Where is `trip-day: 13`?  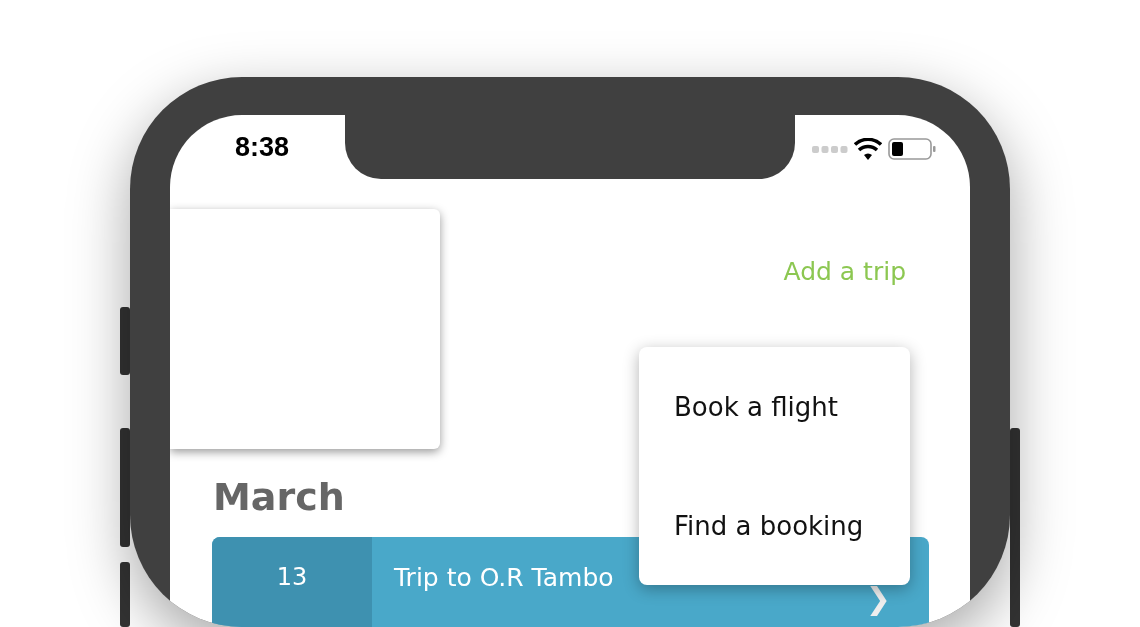
trip-day: 13 is located at coordinates (292, 577).